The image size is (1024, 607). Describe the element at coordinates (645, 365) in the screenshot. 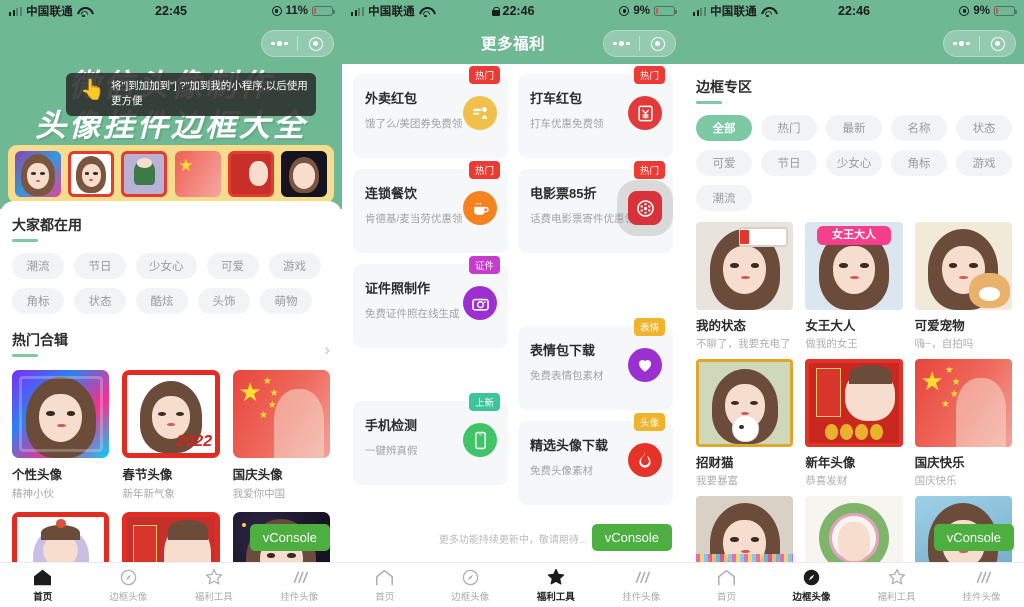

I see `heart-icon` at that location.